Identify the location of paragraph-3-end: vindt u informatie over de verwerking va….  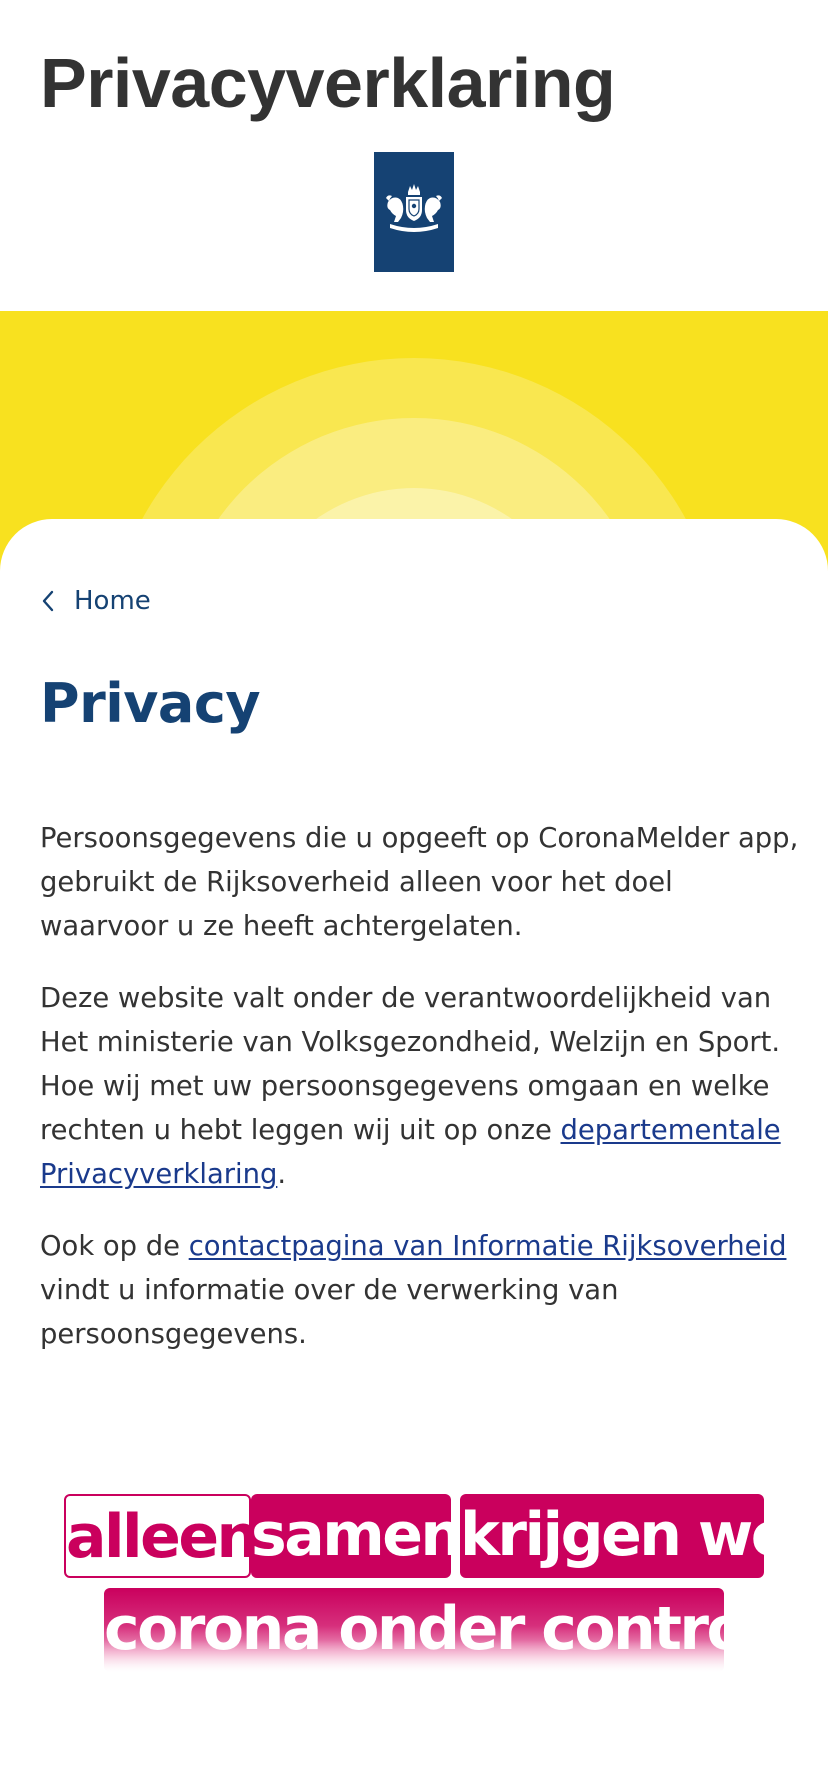
(329, 1312).